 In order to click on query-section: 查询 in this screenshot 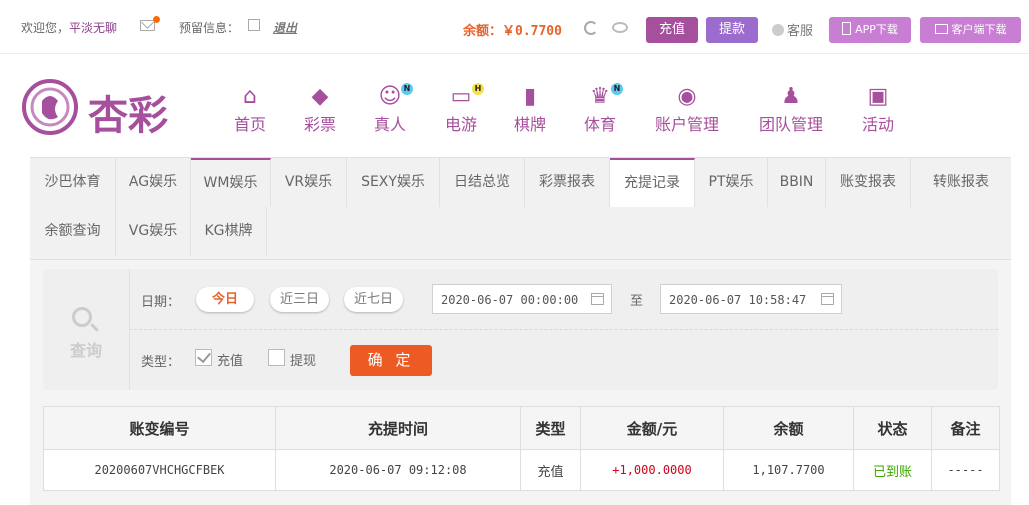, I will do `click(86, 329)`.